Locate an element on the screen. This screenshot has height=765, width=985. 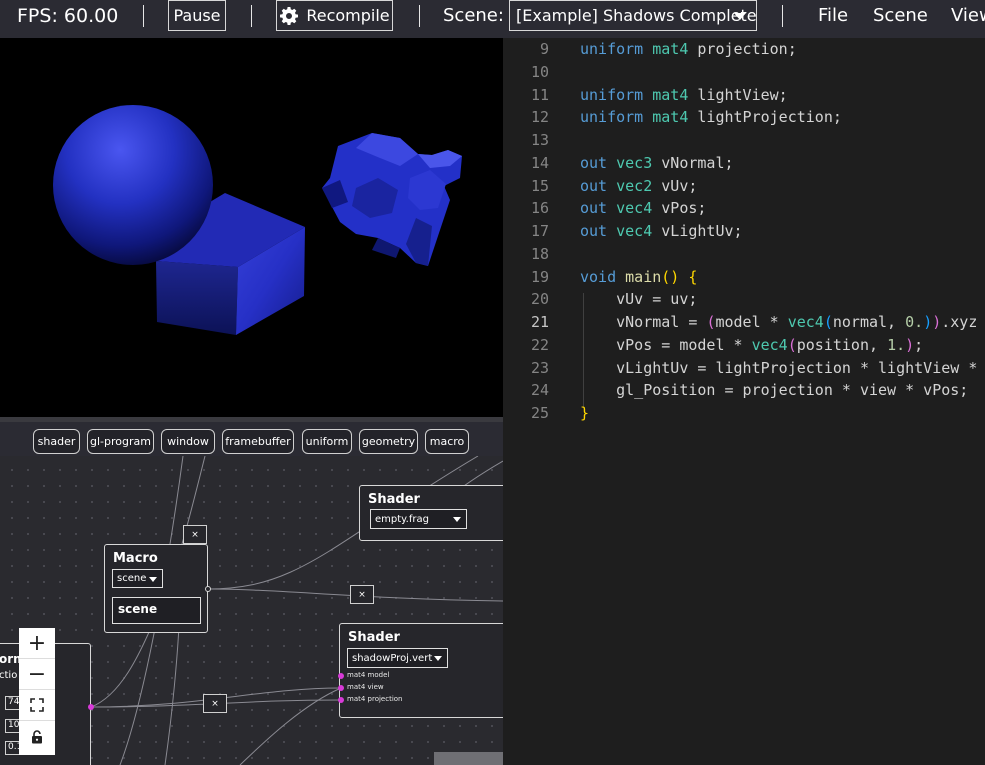
input-port-model is located at coordinates (341, 676).